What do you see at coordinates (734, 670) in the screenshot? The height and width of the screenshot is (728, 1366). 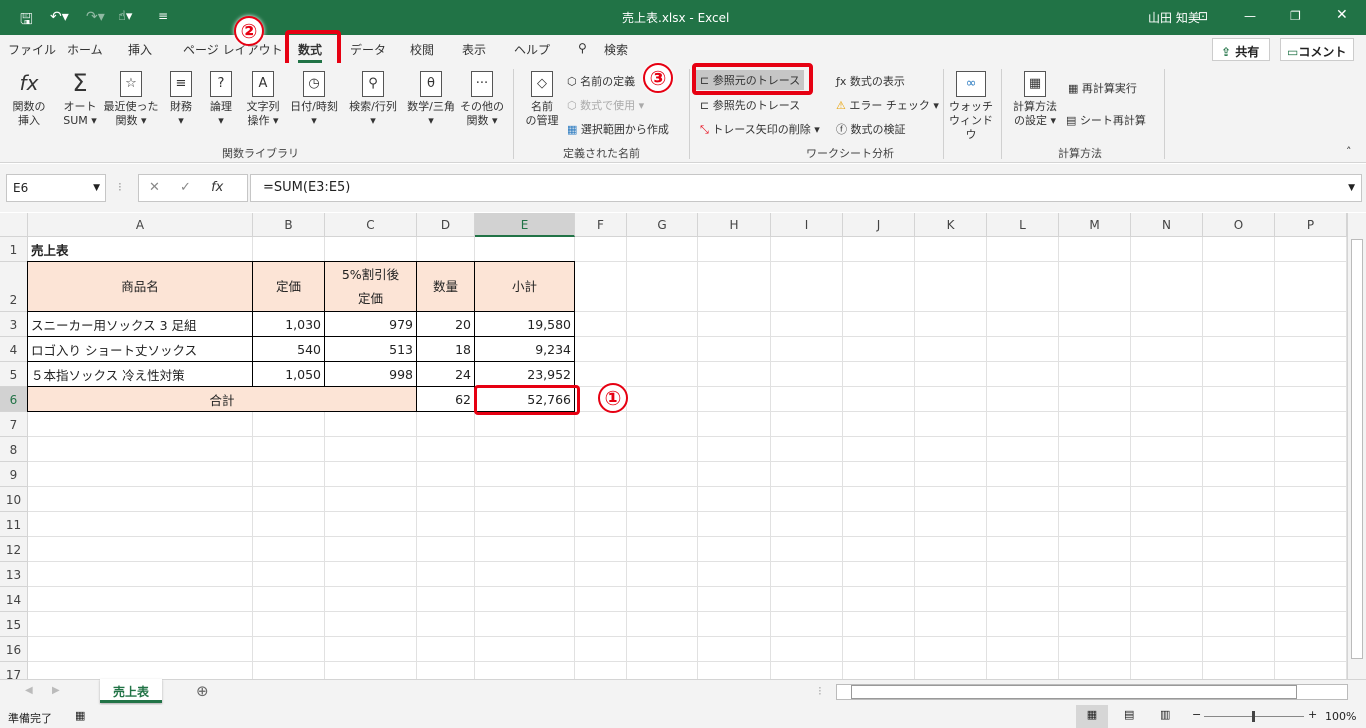 I see `cell-H17` at bounding box center [734, 670].